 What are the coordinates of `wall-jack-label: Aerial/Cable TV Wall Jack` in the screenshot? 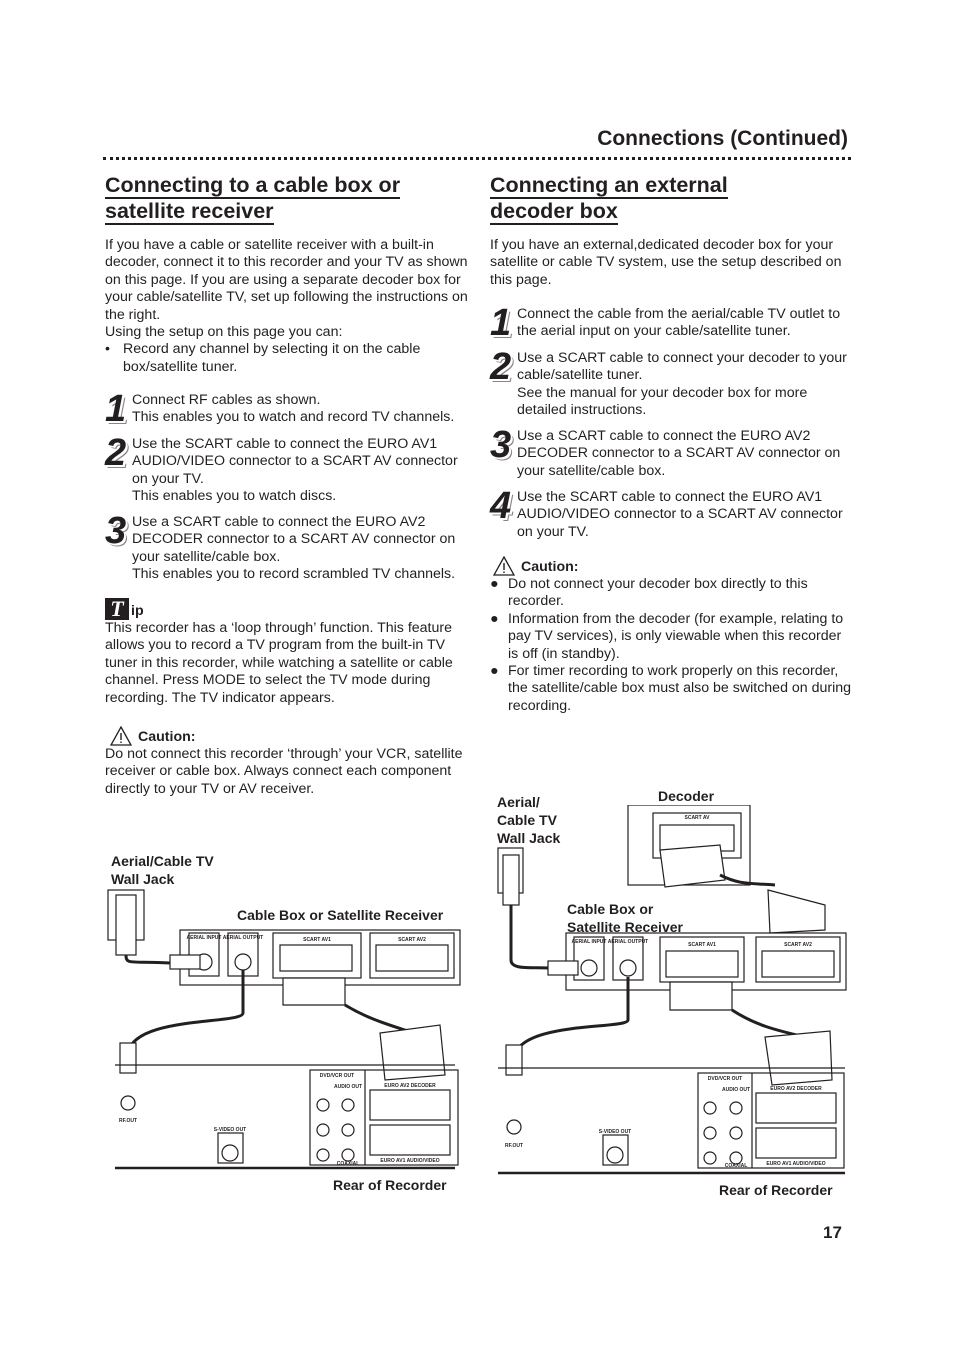 It's located at (162, 870).